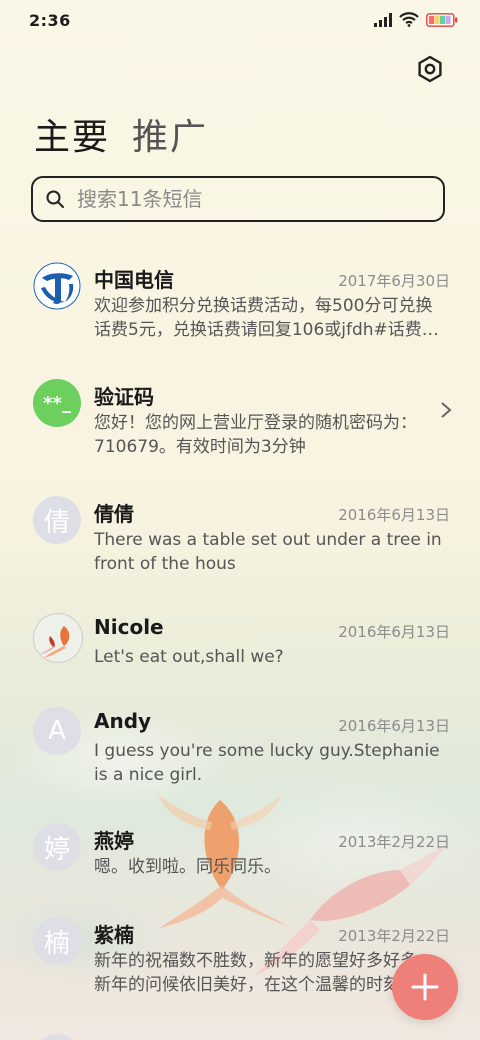  I want to click on tab-promotions: 推广, so click(170, 134).